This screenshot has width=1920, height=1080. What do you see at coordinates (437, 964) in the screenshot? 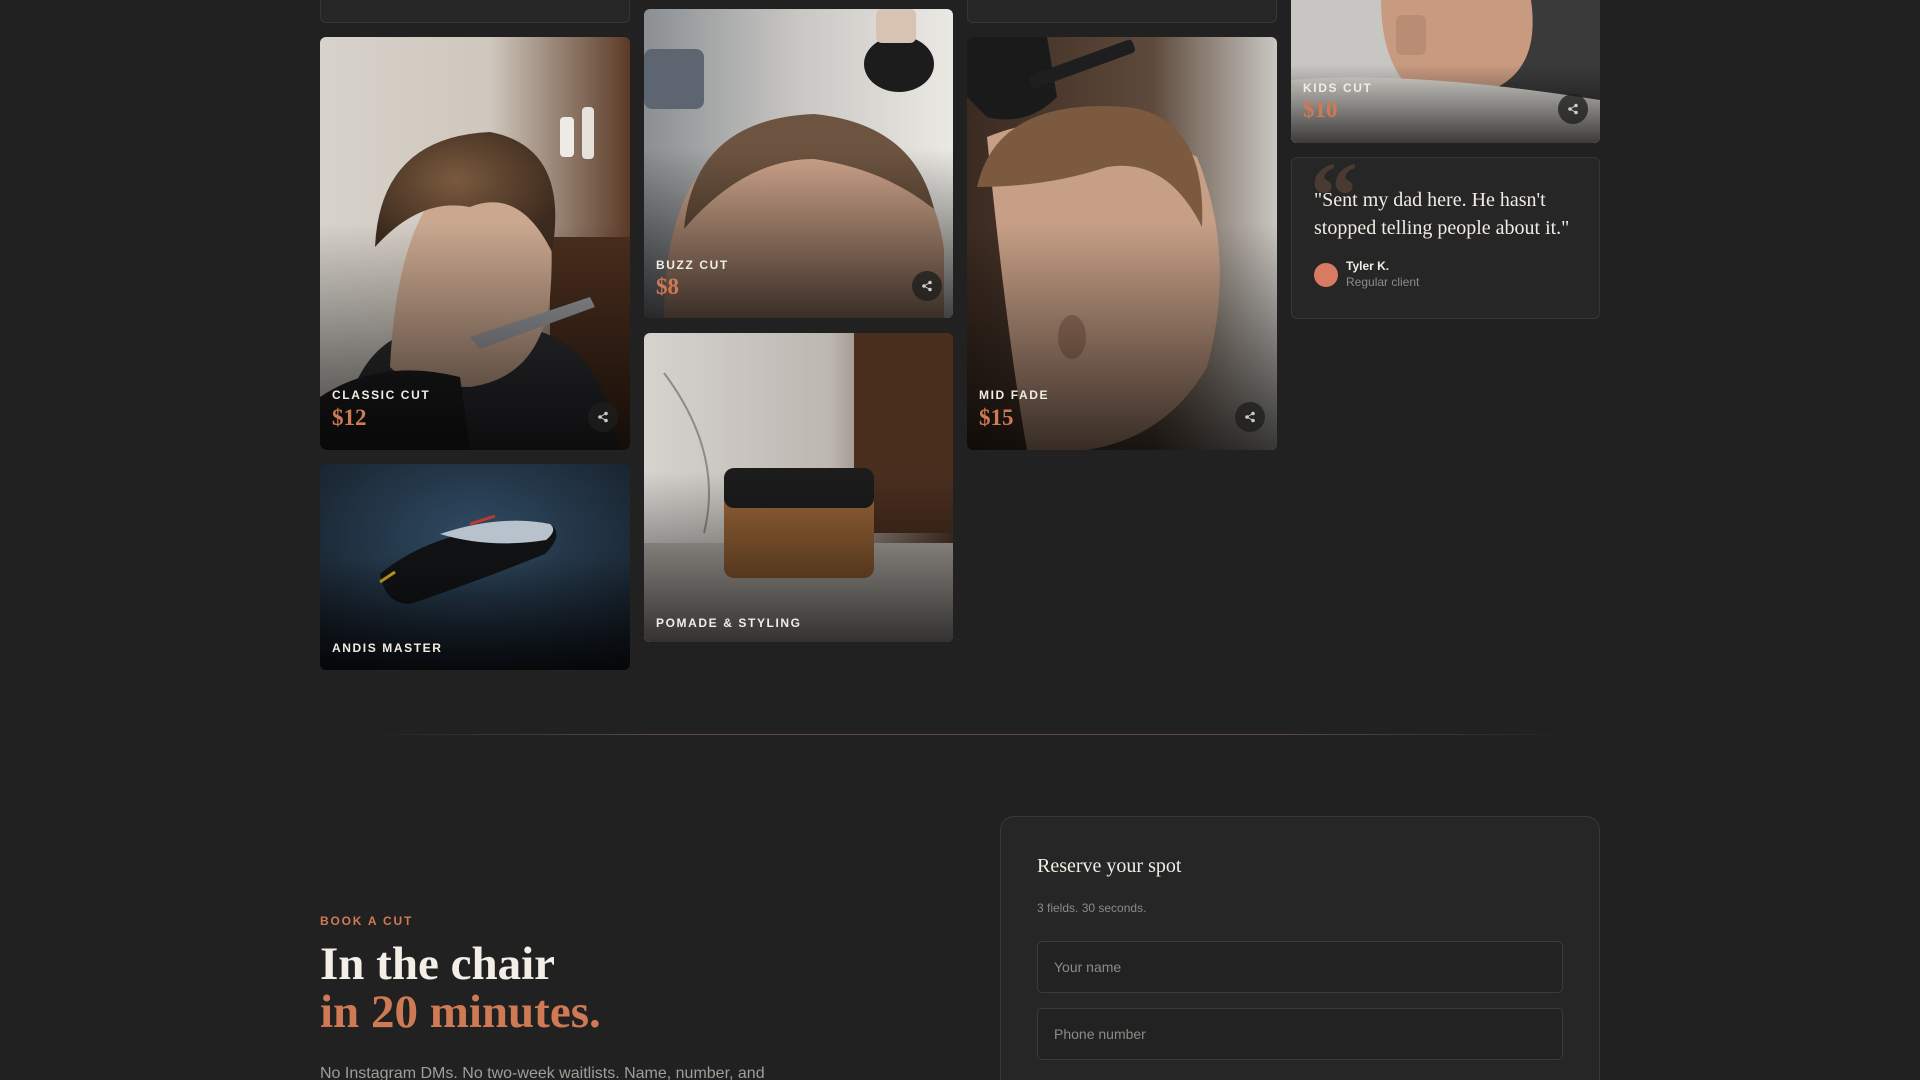
I see `headline-line-1: In the chair` at bounding box center [437, 964].